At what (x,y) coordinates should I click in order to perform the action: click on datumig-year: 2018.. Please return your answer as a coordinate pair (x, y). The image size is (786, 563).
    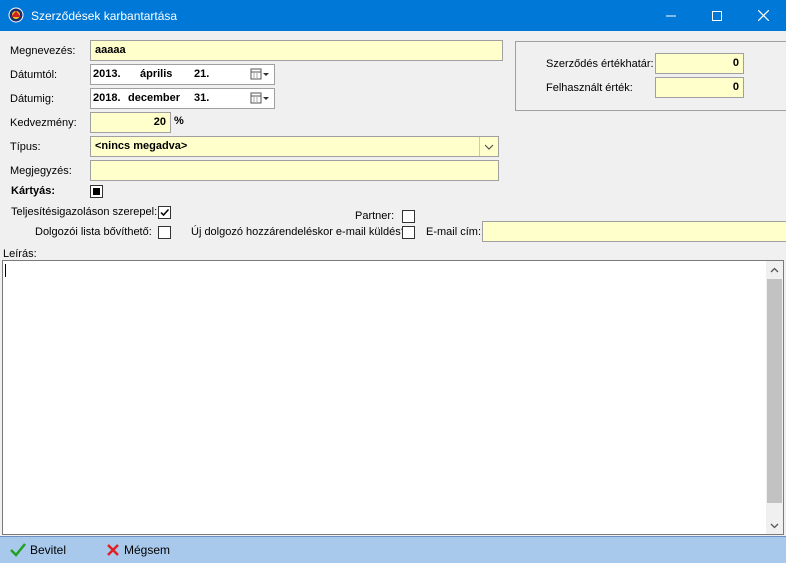
    Looking at the image, I should click on (107, 98).